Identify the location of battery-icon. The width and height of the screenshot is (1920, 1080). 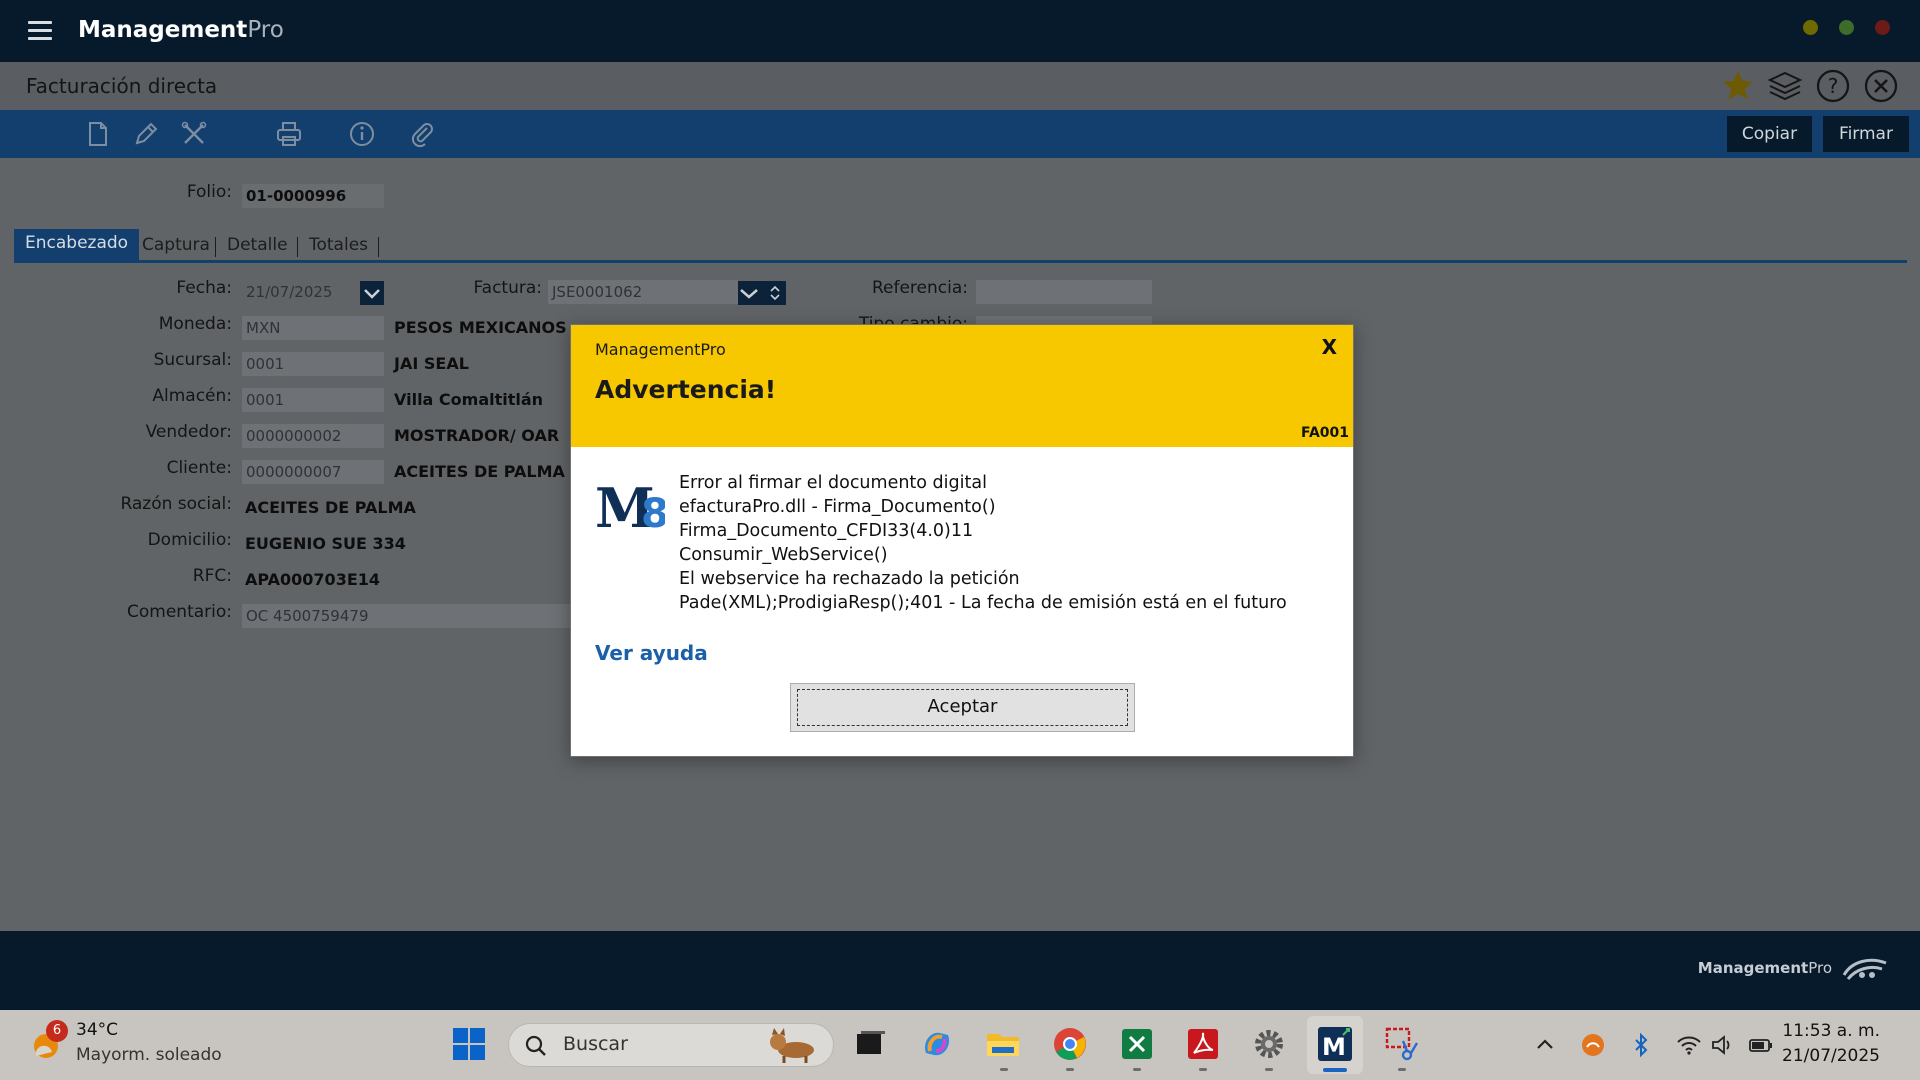
(1761, 1045).